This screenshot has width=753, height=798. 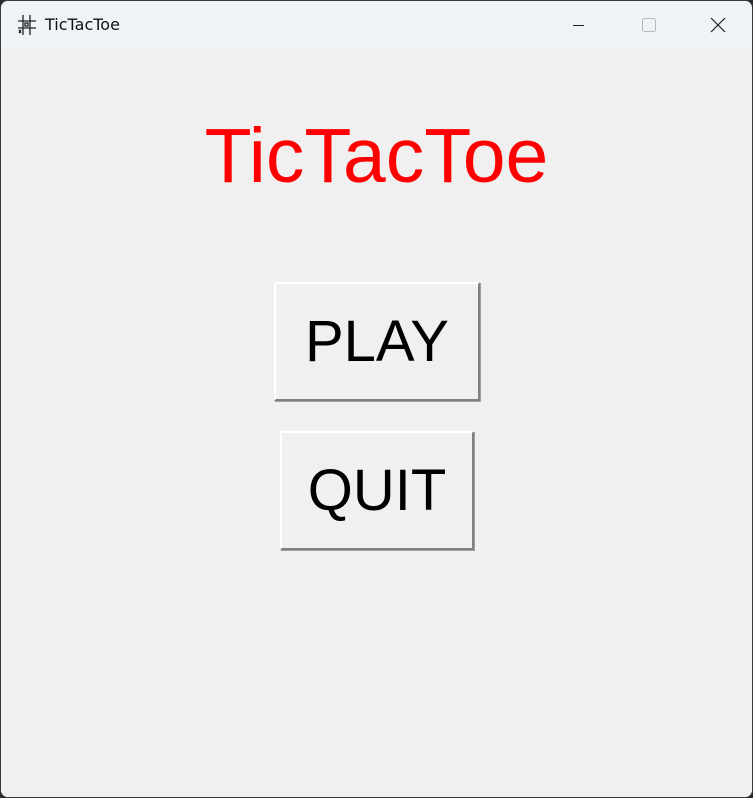 I want to click on game-title: TicTacToe, so click(x=376, y=156).